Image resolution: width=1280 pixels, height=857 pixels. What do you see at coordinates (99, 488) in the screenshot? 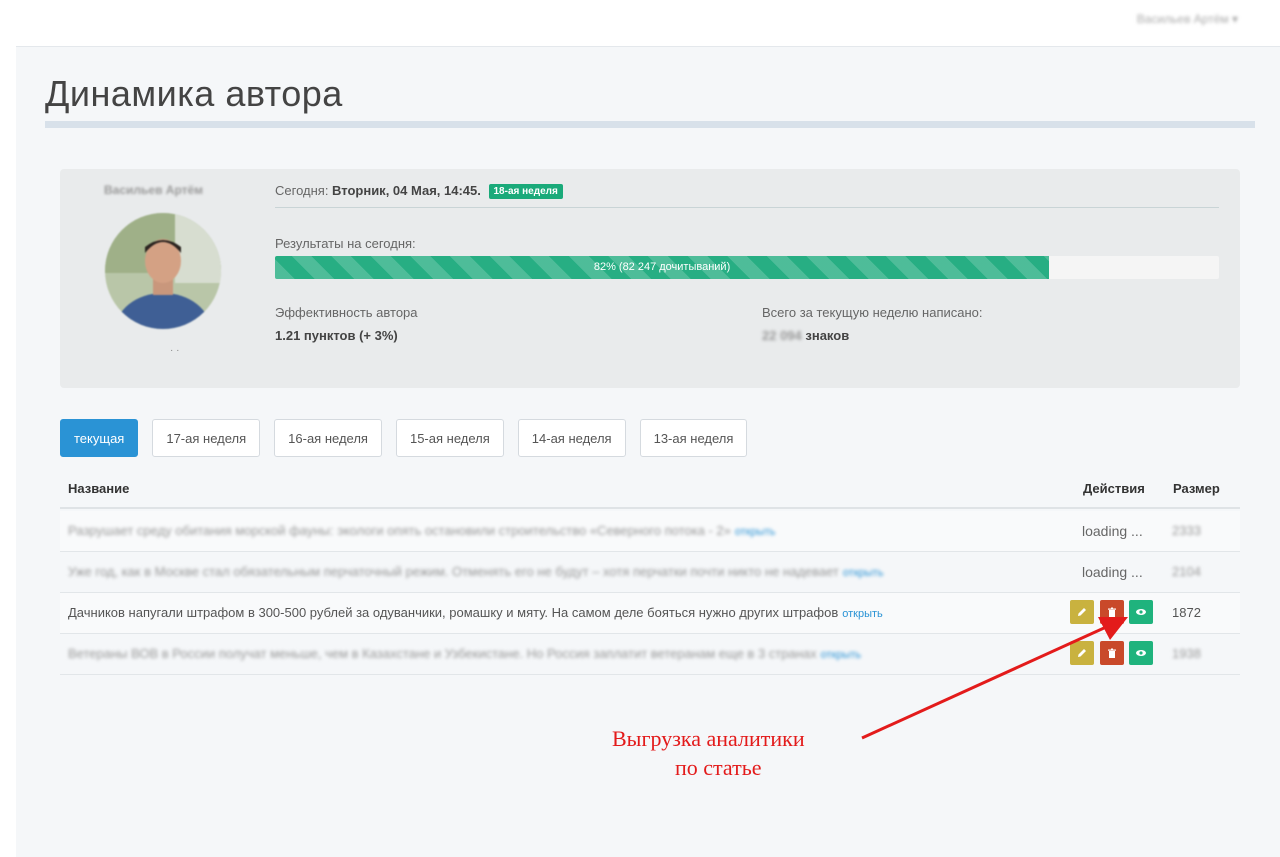
I see `column-header-name: Название` at bounding box center [99, 488].